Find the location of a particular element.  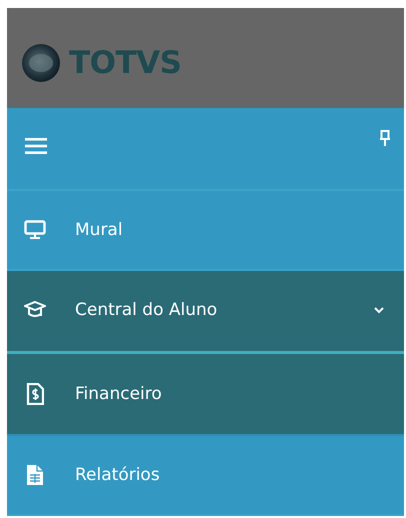

monitor-icon is located at coordinates (35, 230).